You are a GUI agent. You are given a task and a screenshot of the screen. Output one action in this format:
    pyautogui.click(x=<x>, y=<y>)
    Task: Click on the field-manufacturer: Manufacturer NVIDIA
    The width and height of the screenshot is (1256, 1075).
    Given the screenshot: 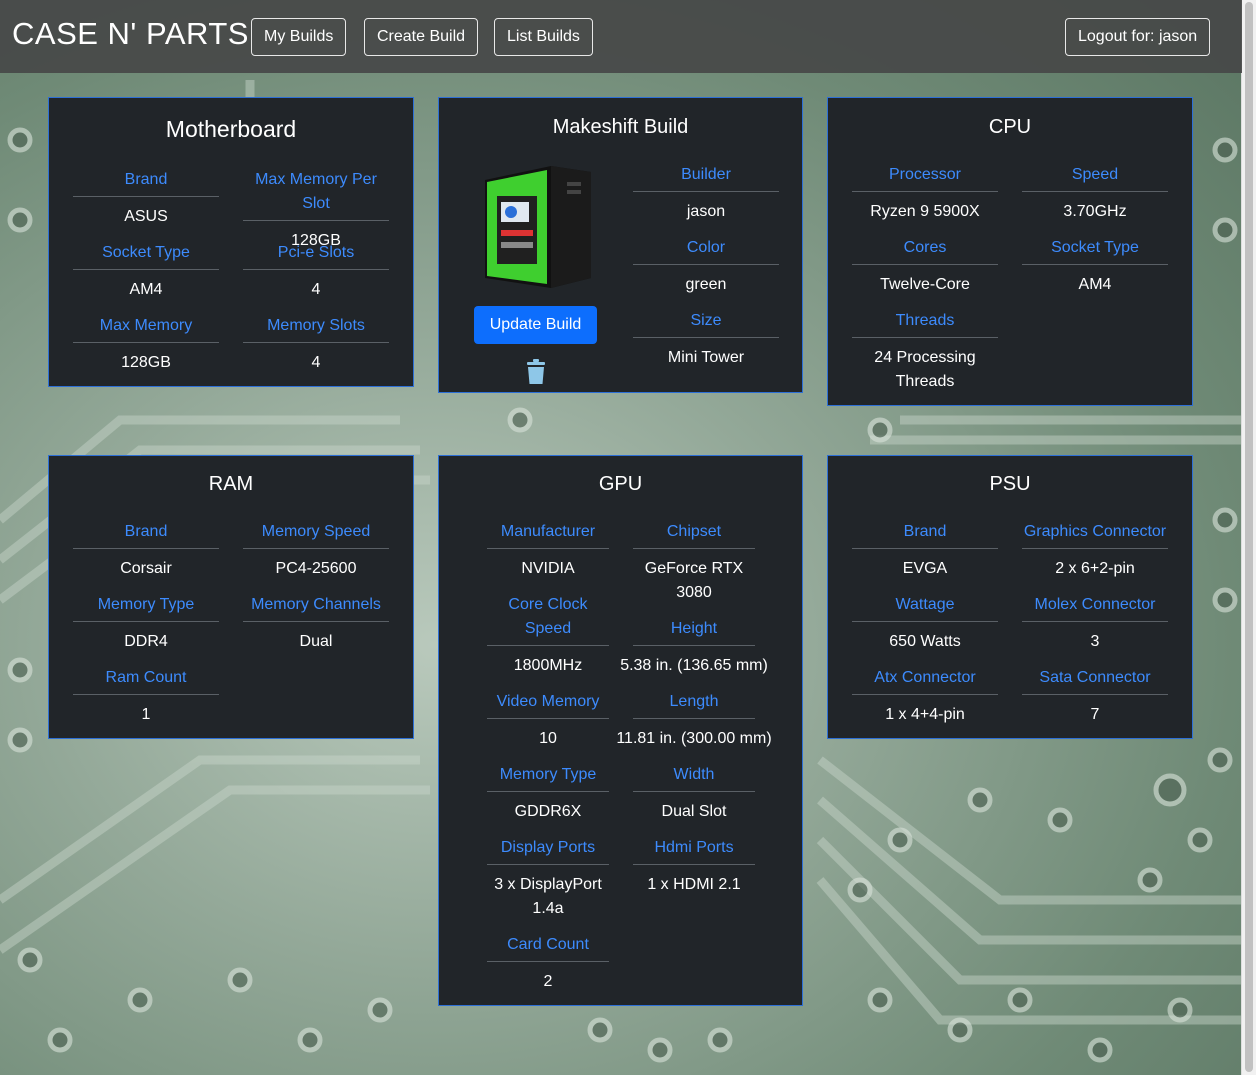 What is the action you would take?
    pyautogui.click(x=548, y=550)
    